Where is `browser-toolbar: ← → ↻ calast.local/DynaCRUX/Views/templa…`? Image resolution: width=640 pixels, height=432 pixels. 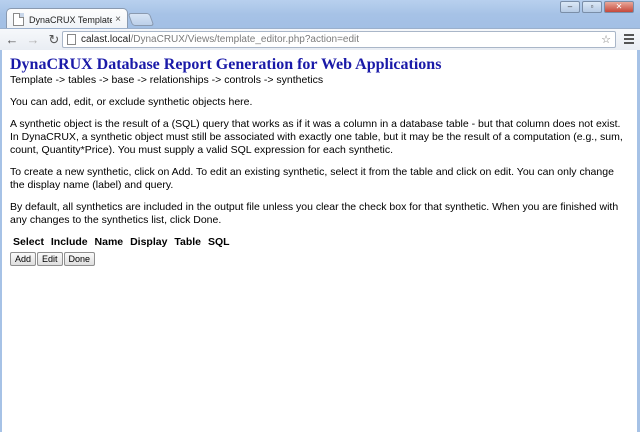
browser-toolbar: ← → ↻ calast.local/DynaCRUX/Views/templa… is located at coordinates (320, 39).